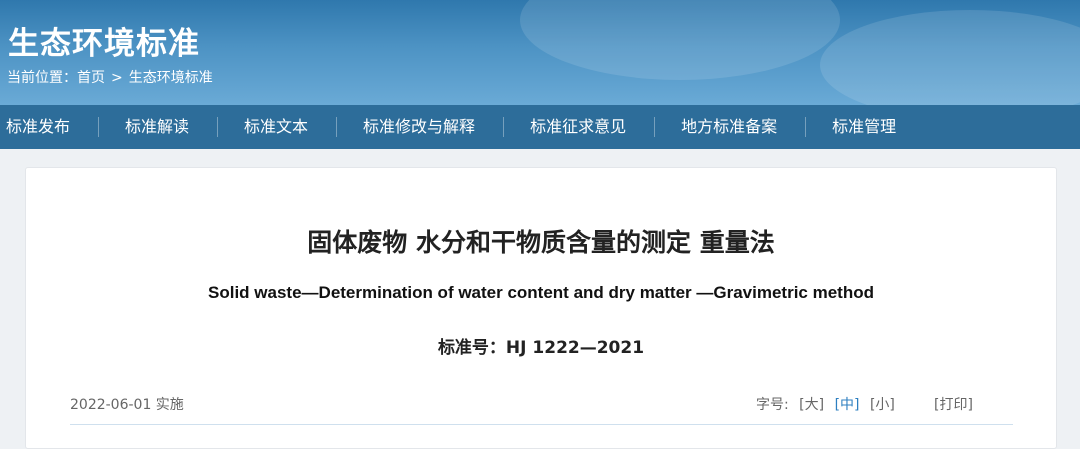  Describe the element at coordinates (171, 78) in the screenshot. I see `breadcrumb-current: 生态环境标准` at that location.